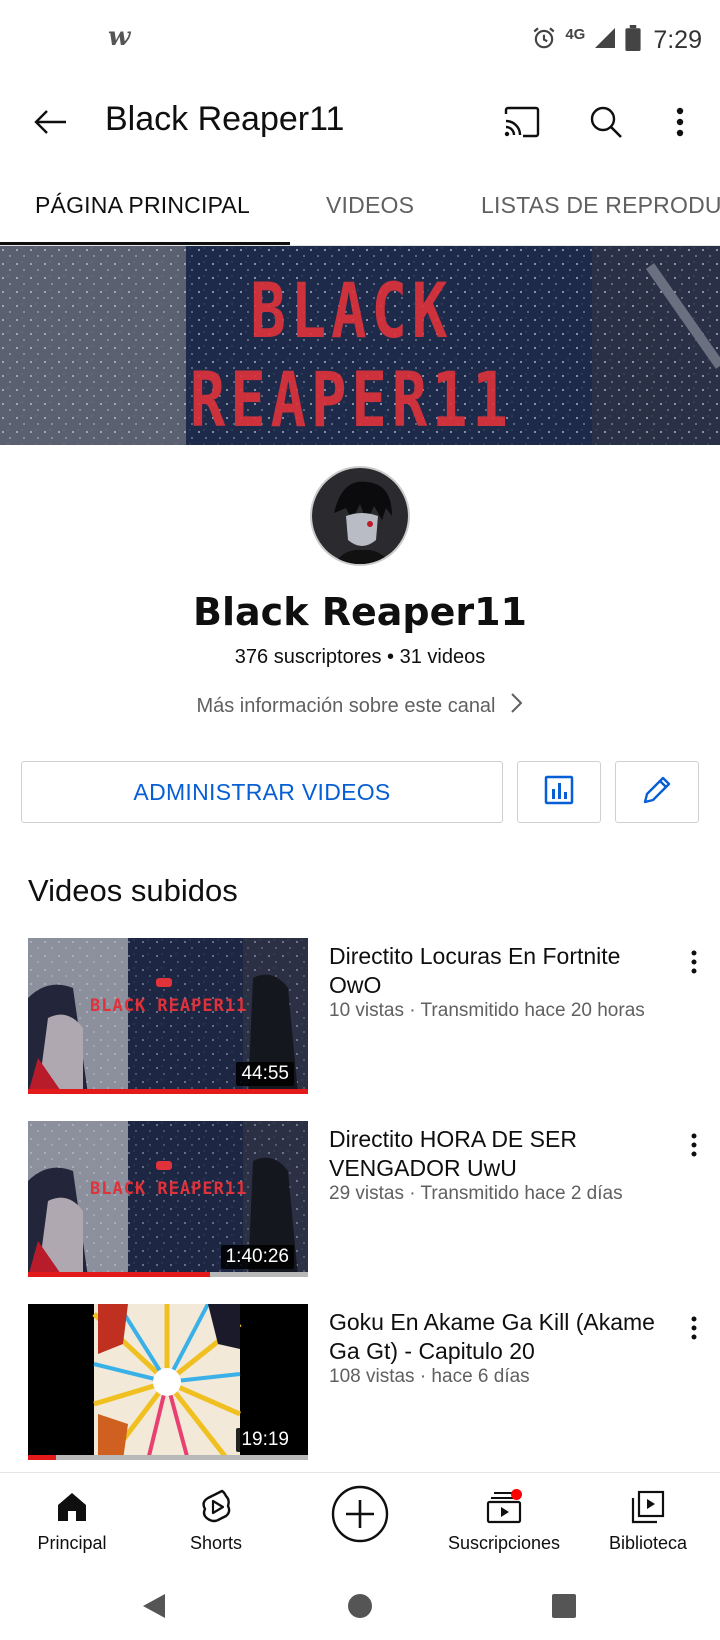 This screenshot has height=1640, width=720. I want to click on nav-label: Principal, so click(72, 1543).